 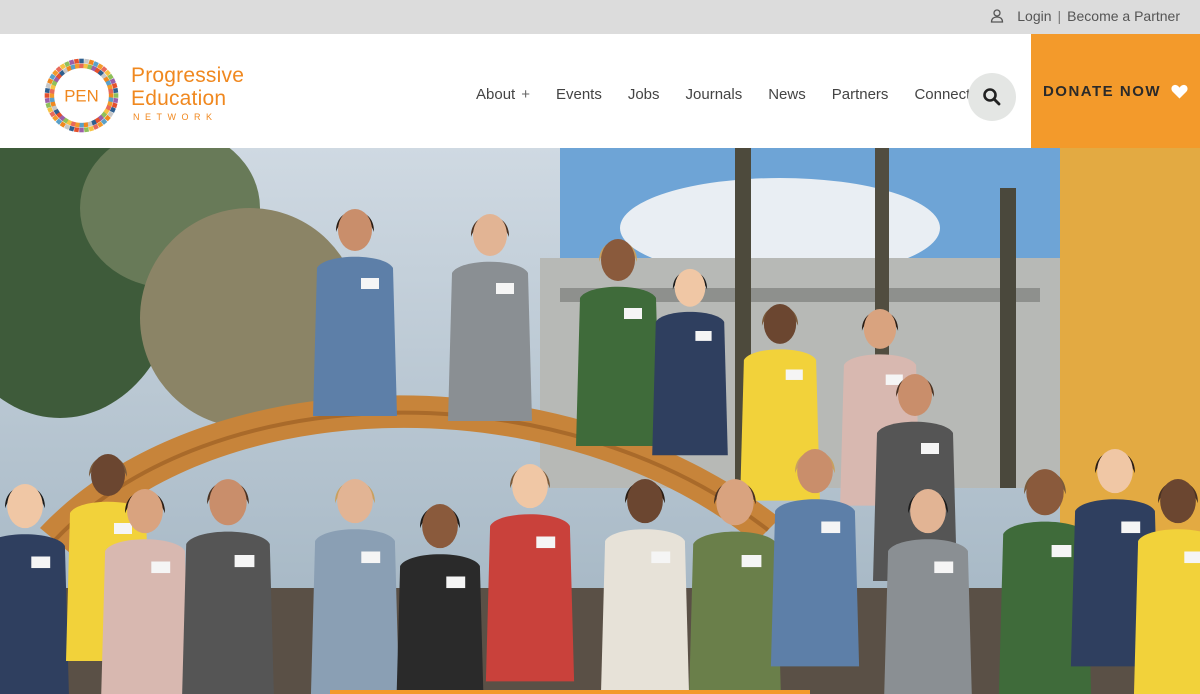 What do you see at coordinates (1123, 16) in the screenshot?
I see `become-partner-link: Become a Partner` at bounding box center [1123, 16].